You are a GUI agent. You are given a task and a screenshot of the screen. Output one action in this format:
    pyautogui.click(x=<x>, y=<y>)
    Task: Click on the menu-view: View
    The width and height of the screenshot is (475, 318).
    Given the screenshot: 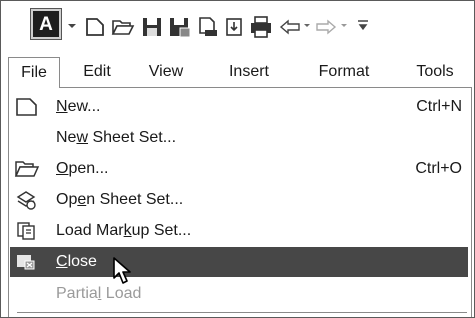 What is the action you would take?
    pyautogui.click(x=166, y=72)
    